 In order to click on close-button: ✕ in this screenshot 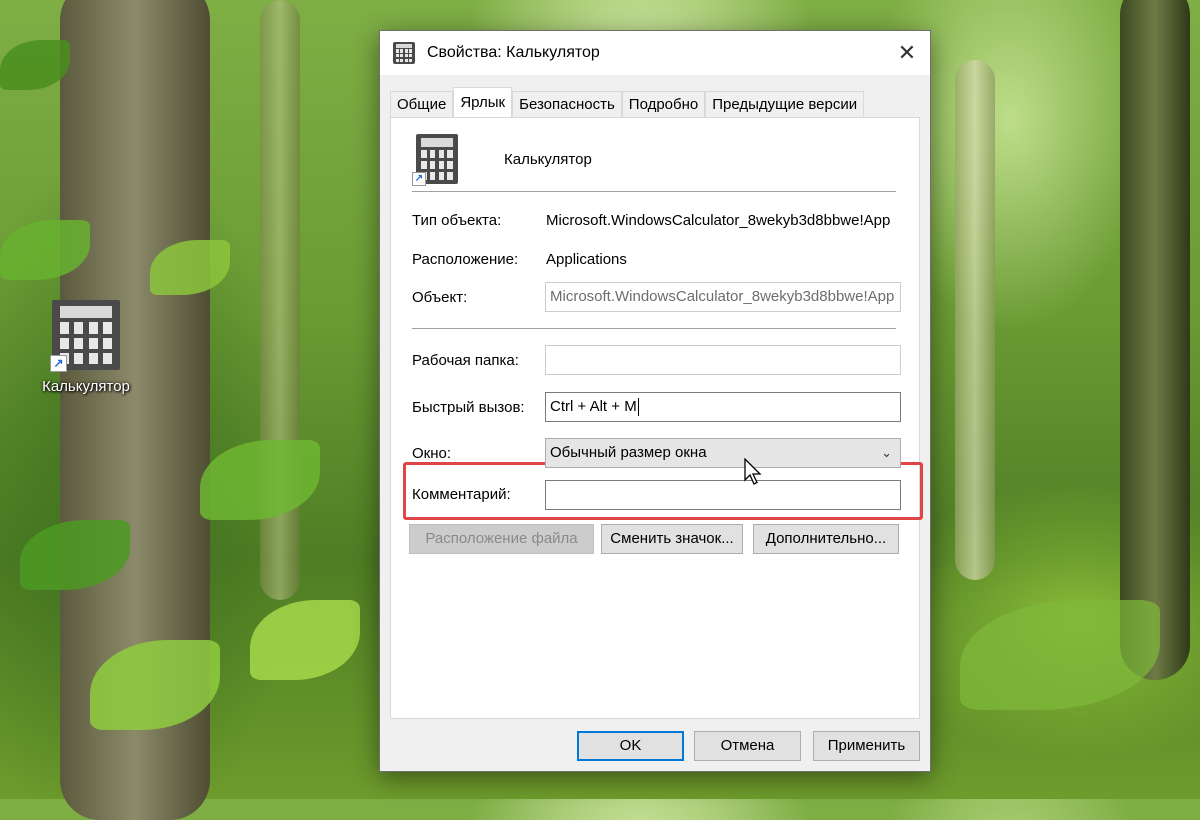, I will do `click(907, 53)`.